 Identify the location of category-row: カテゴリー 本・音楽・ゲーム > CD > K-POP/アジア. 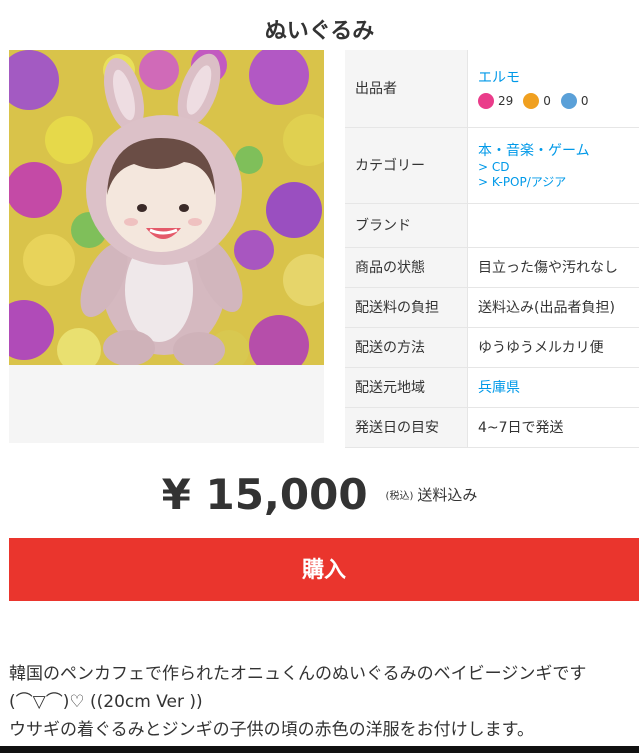
(492, 165).